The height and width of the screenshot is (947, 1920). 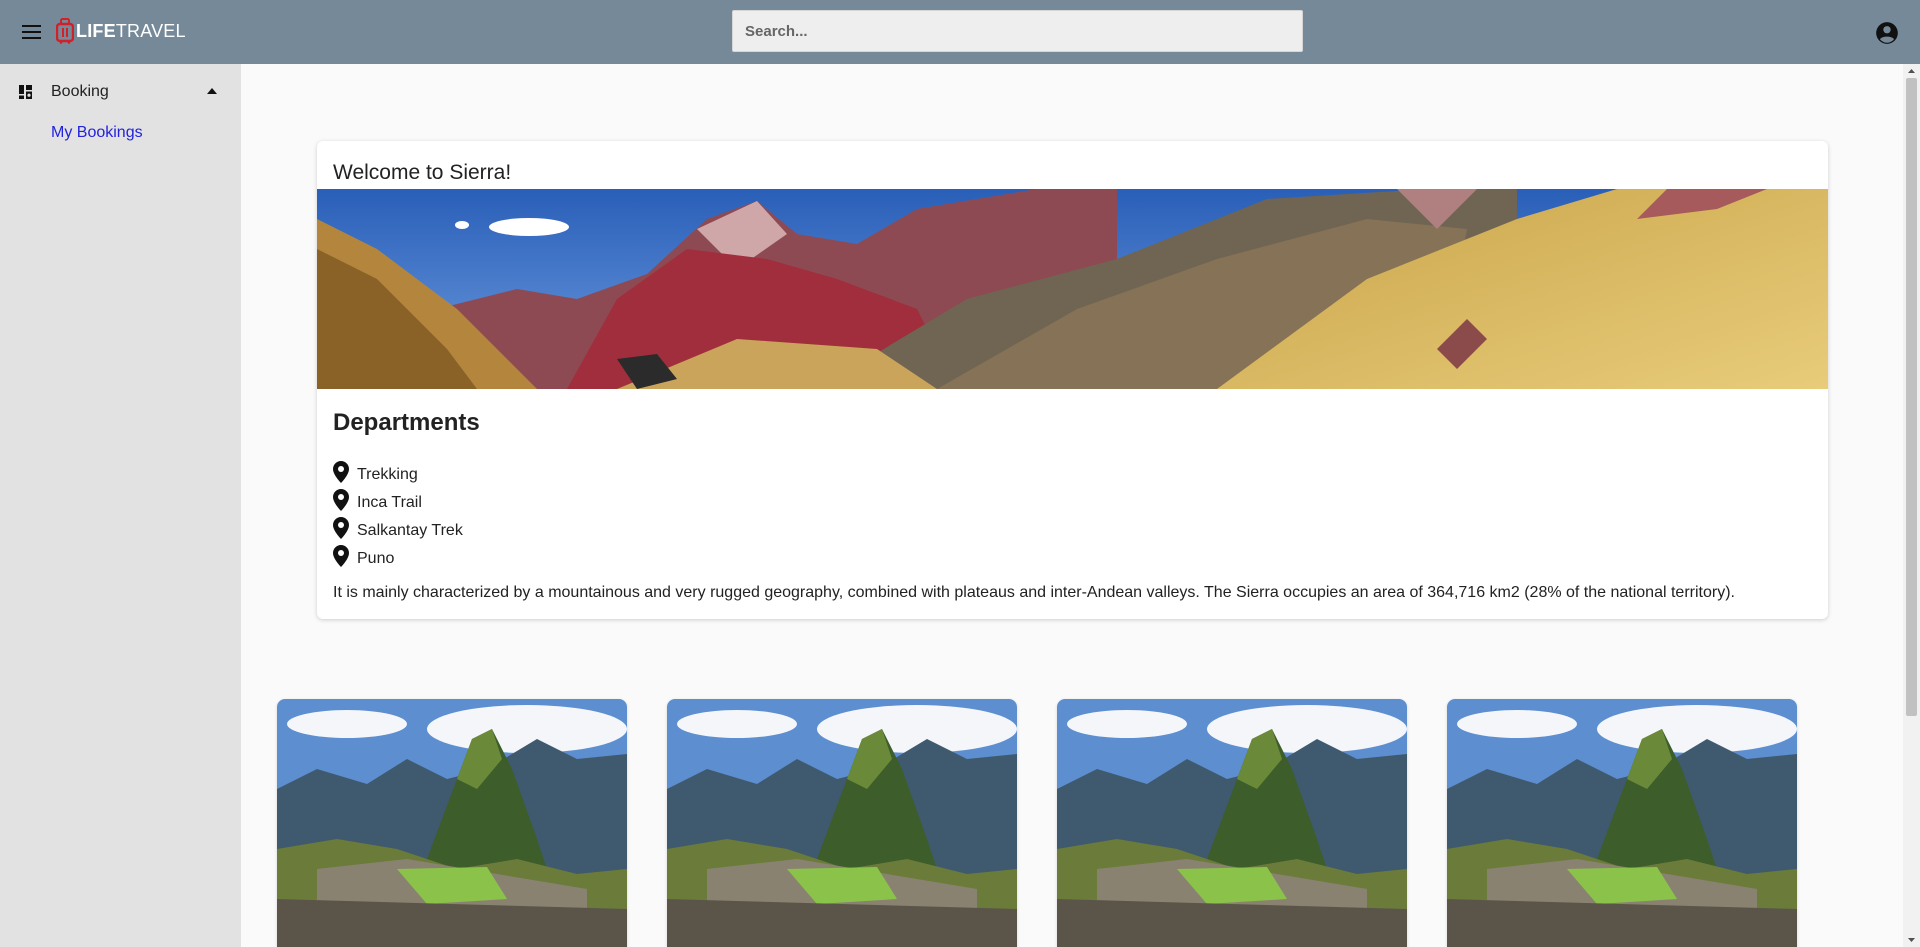 I want to click on departments-list: Trekking Inca Trail Salkantay Trek Puno, so click(x=398, y=515).